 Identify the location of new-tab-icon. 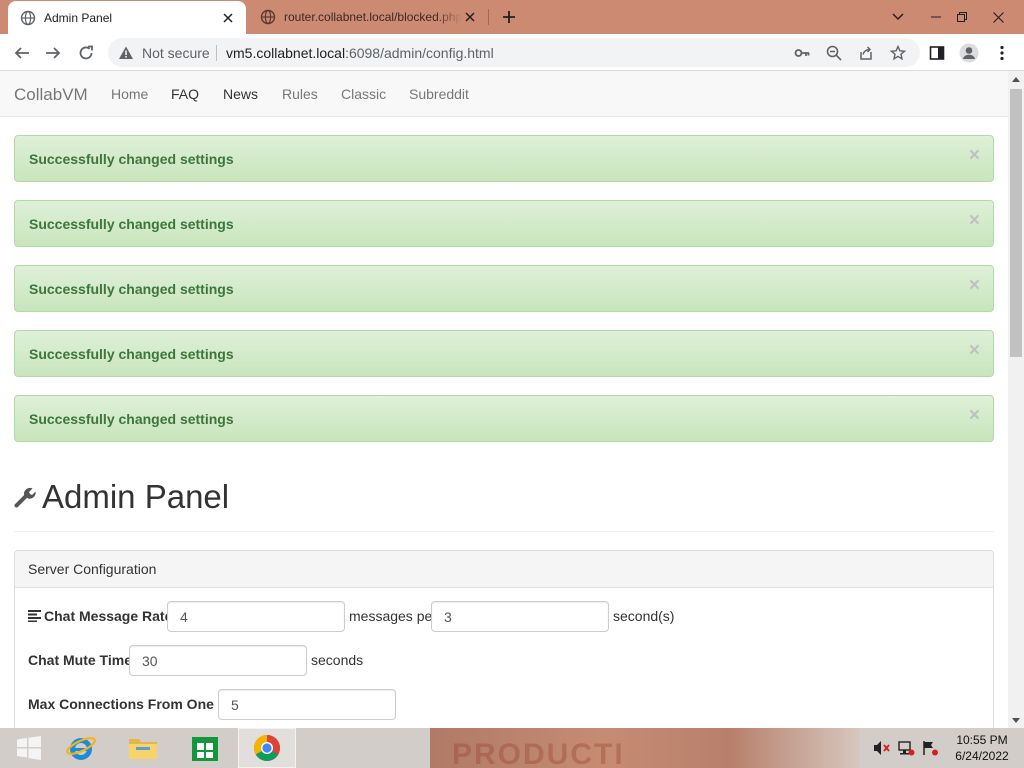
(509, 17).